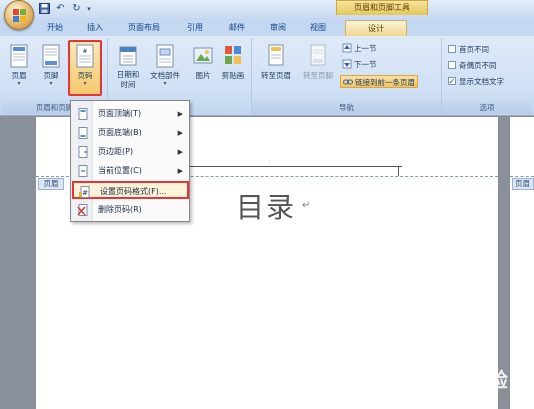  I want to click on header-tag: 页眉, so click(51, 184).